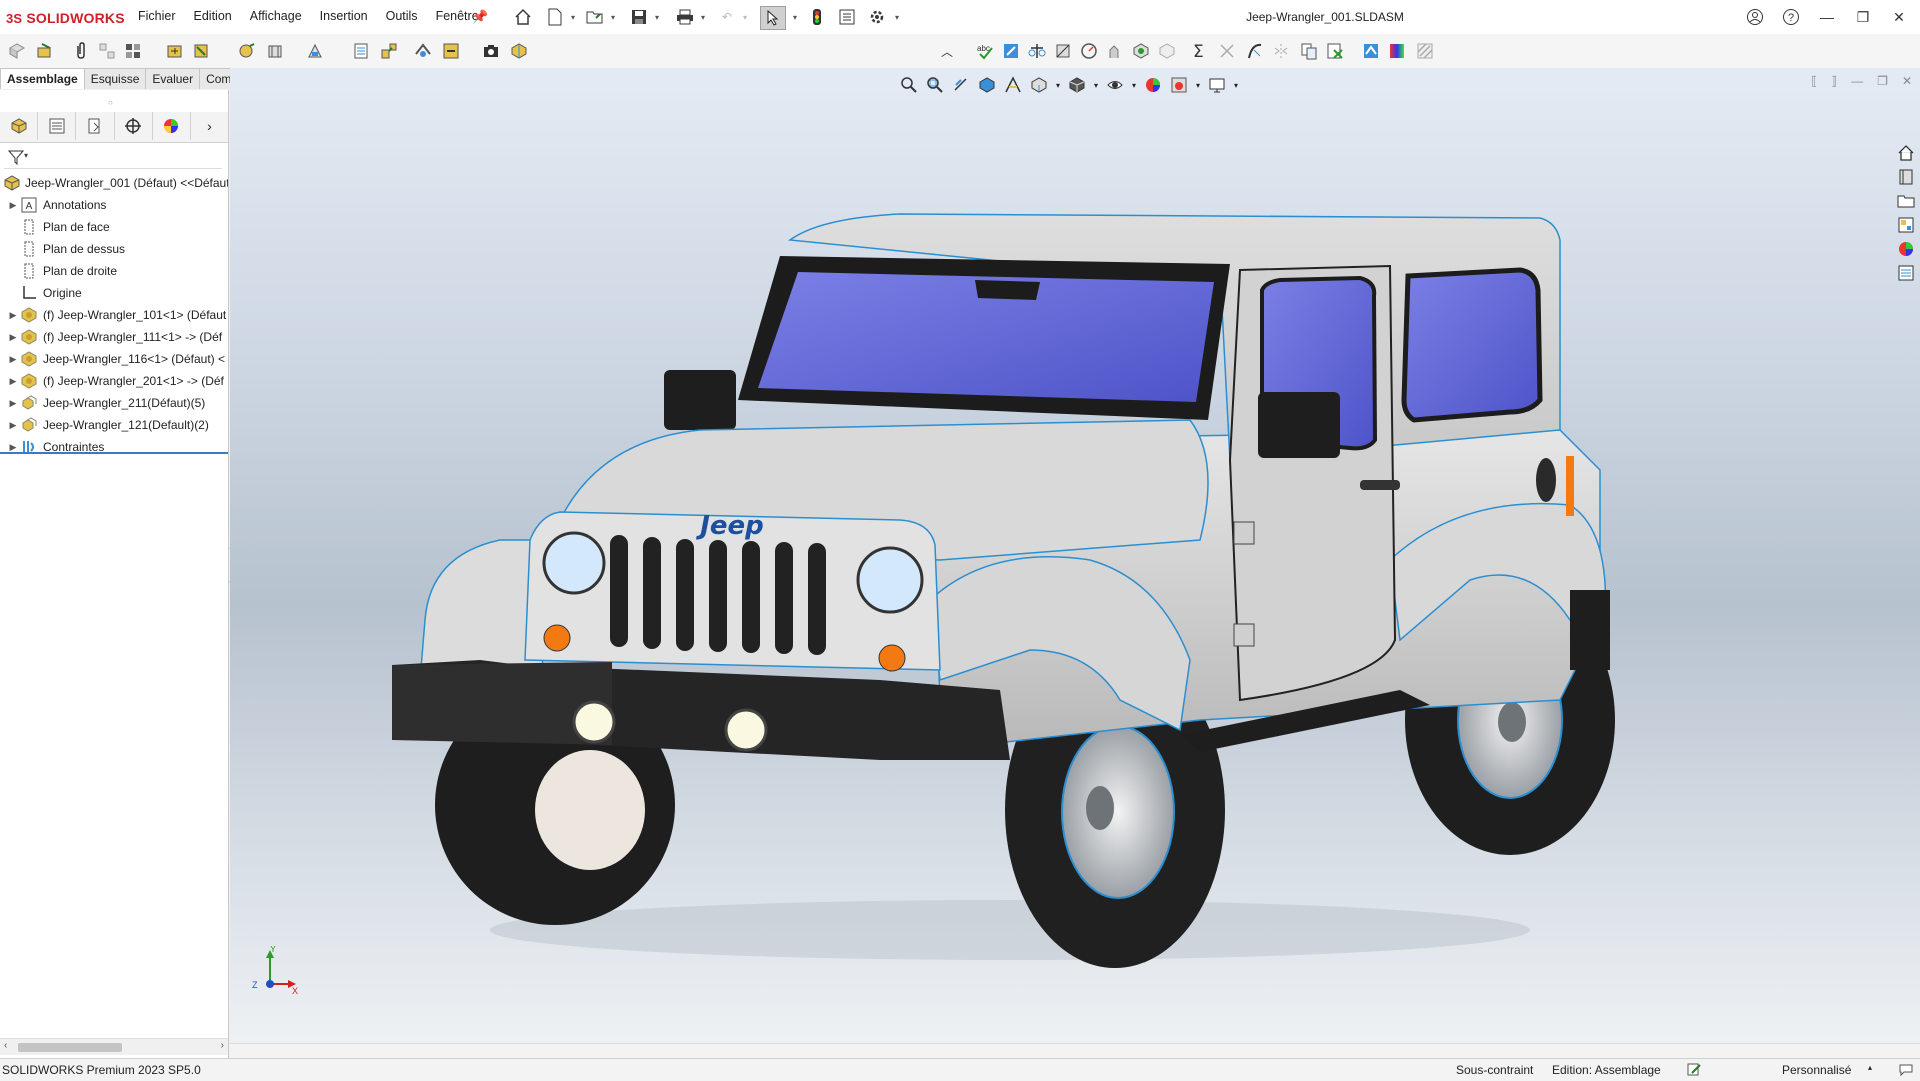 The image size is (1920, 1081). What do you see at coordinates (1870, 1067) in the screenshot?
I see `units-dropdown-icon: ▴` at bounding box center [1870, 1067].